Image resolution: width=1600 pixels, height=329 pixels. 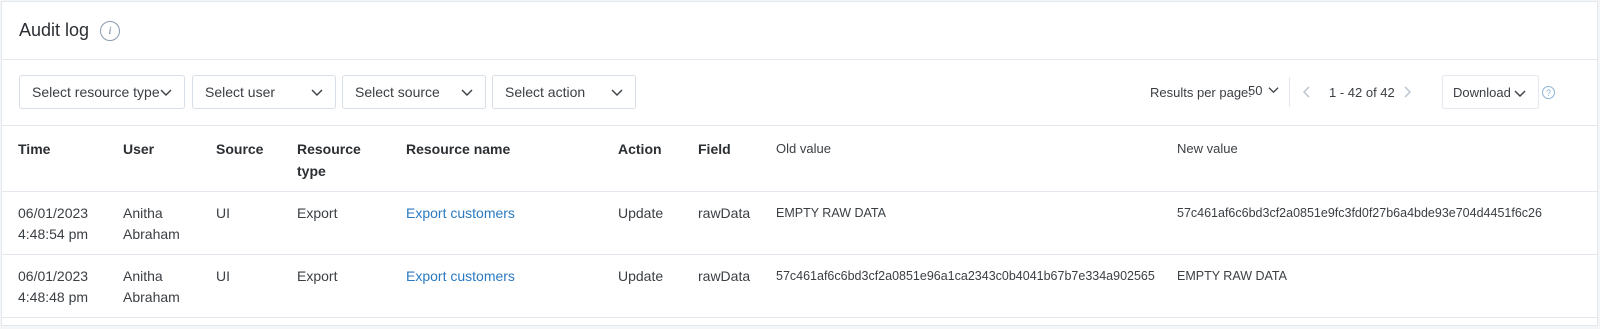 I want to click on column-header-action: Action, so click(x=640, y=149).